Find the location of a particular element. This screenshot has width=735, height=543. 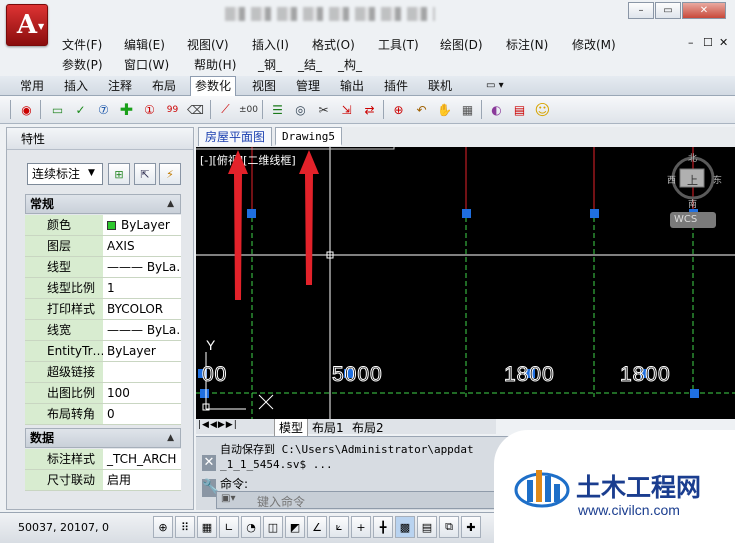

menu-draw: 绘图(D) is located at coordinates (461, 44).